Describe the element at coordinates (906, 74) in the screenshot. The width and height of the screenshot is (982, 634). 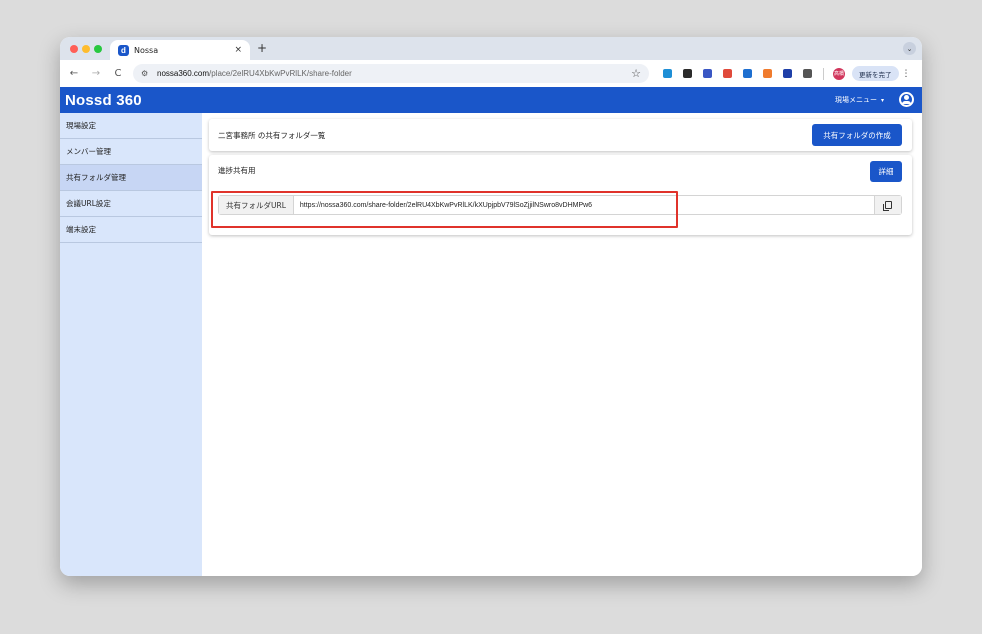
I see `more-menu-icon: ⋮` at that location.